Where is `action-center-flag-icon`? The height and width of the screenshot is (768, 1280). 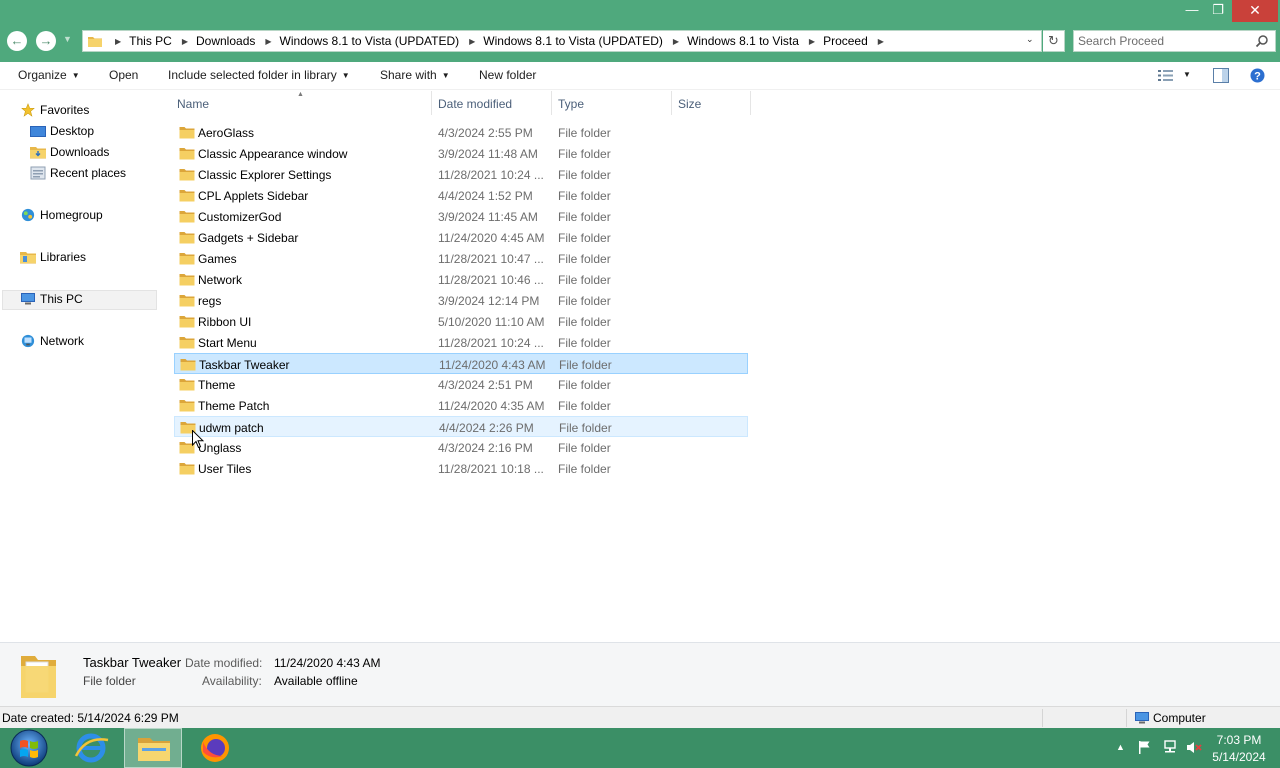 action-center-flag-icon is located at coordinates (1145, 747).